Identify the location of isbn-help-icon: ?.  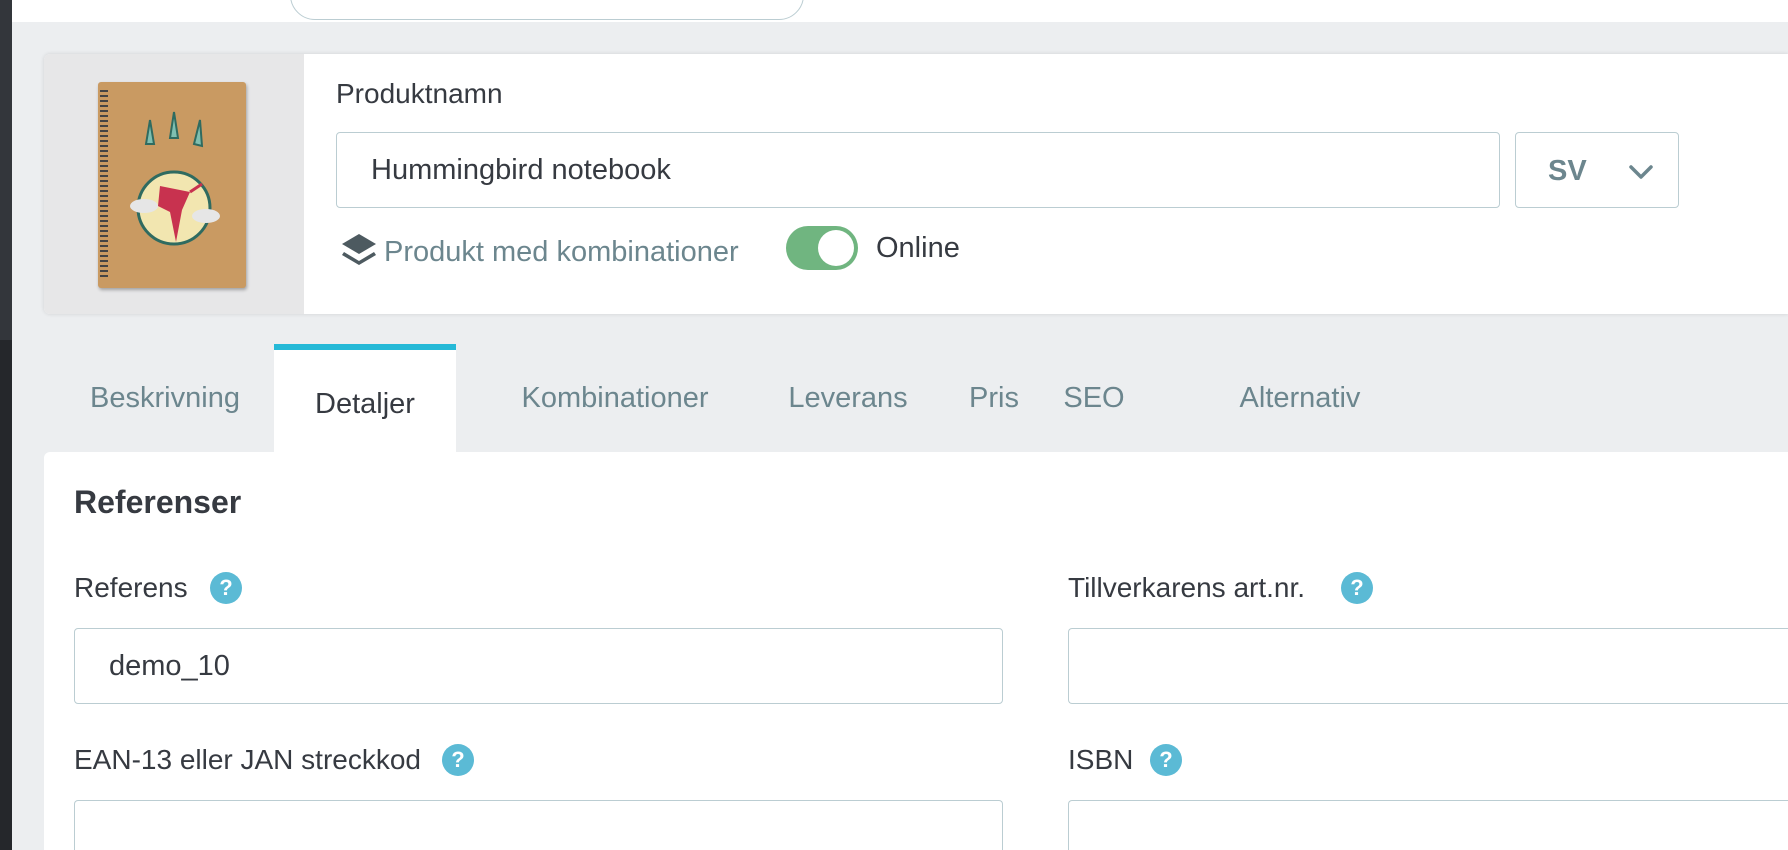
(1166, 760).